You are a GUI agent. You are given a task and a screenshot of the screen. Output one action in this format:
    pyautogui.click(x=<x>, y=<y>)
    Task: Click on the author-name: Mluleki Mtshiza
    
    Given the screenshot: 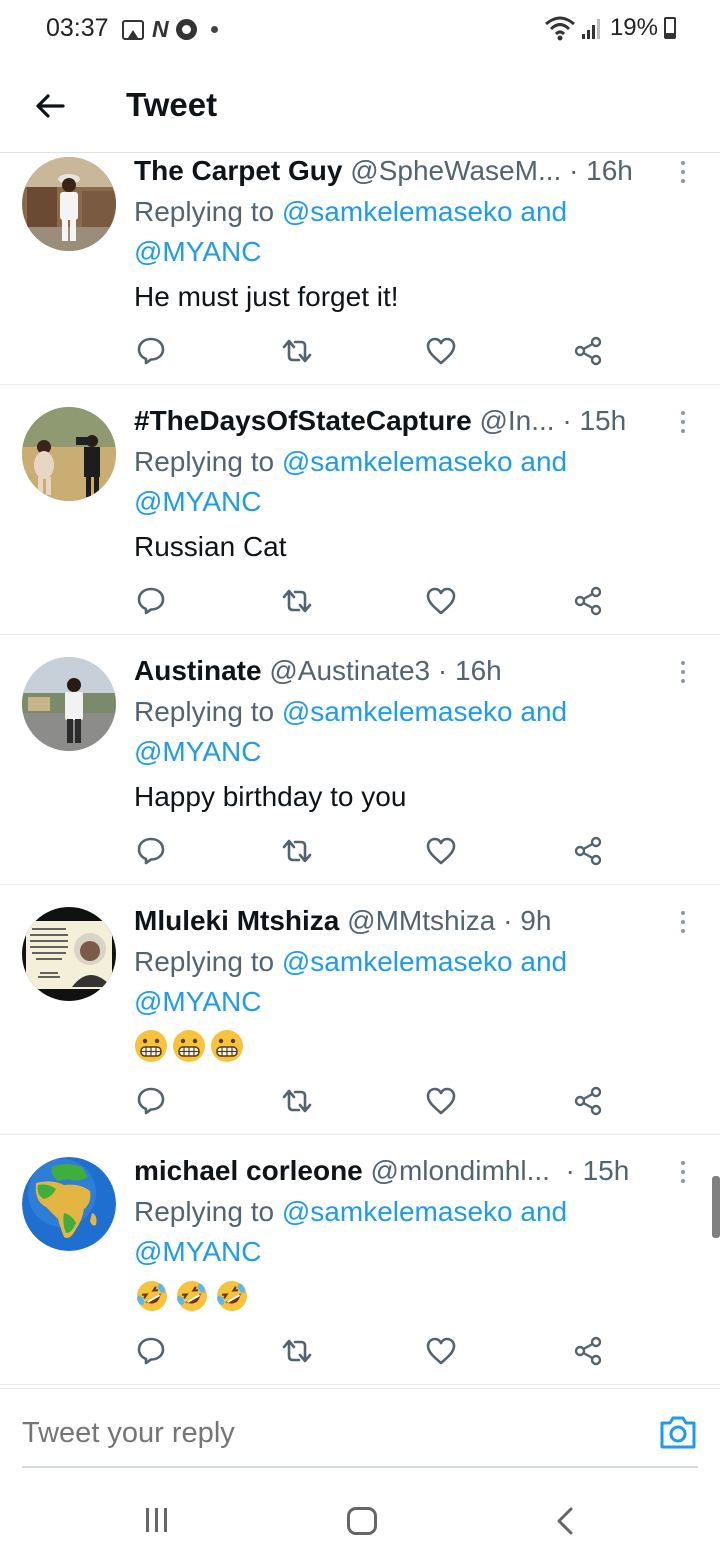 What is the action you would take?
    pyautogui.click(x=236, y=921)
    